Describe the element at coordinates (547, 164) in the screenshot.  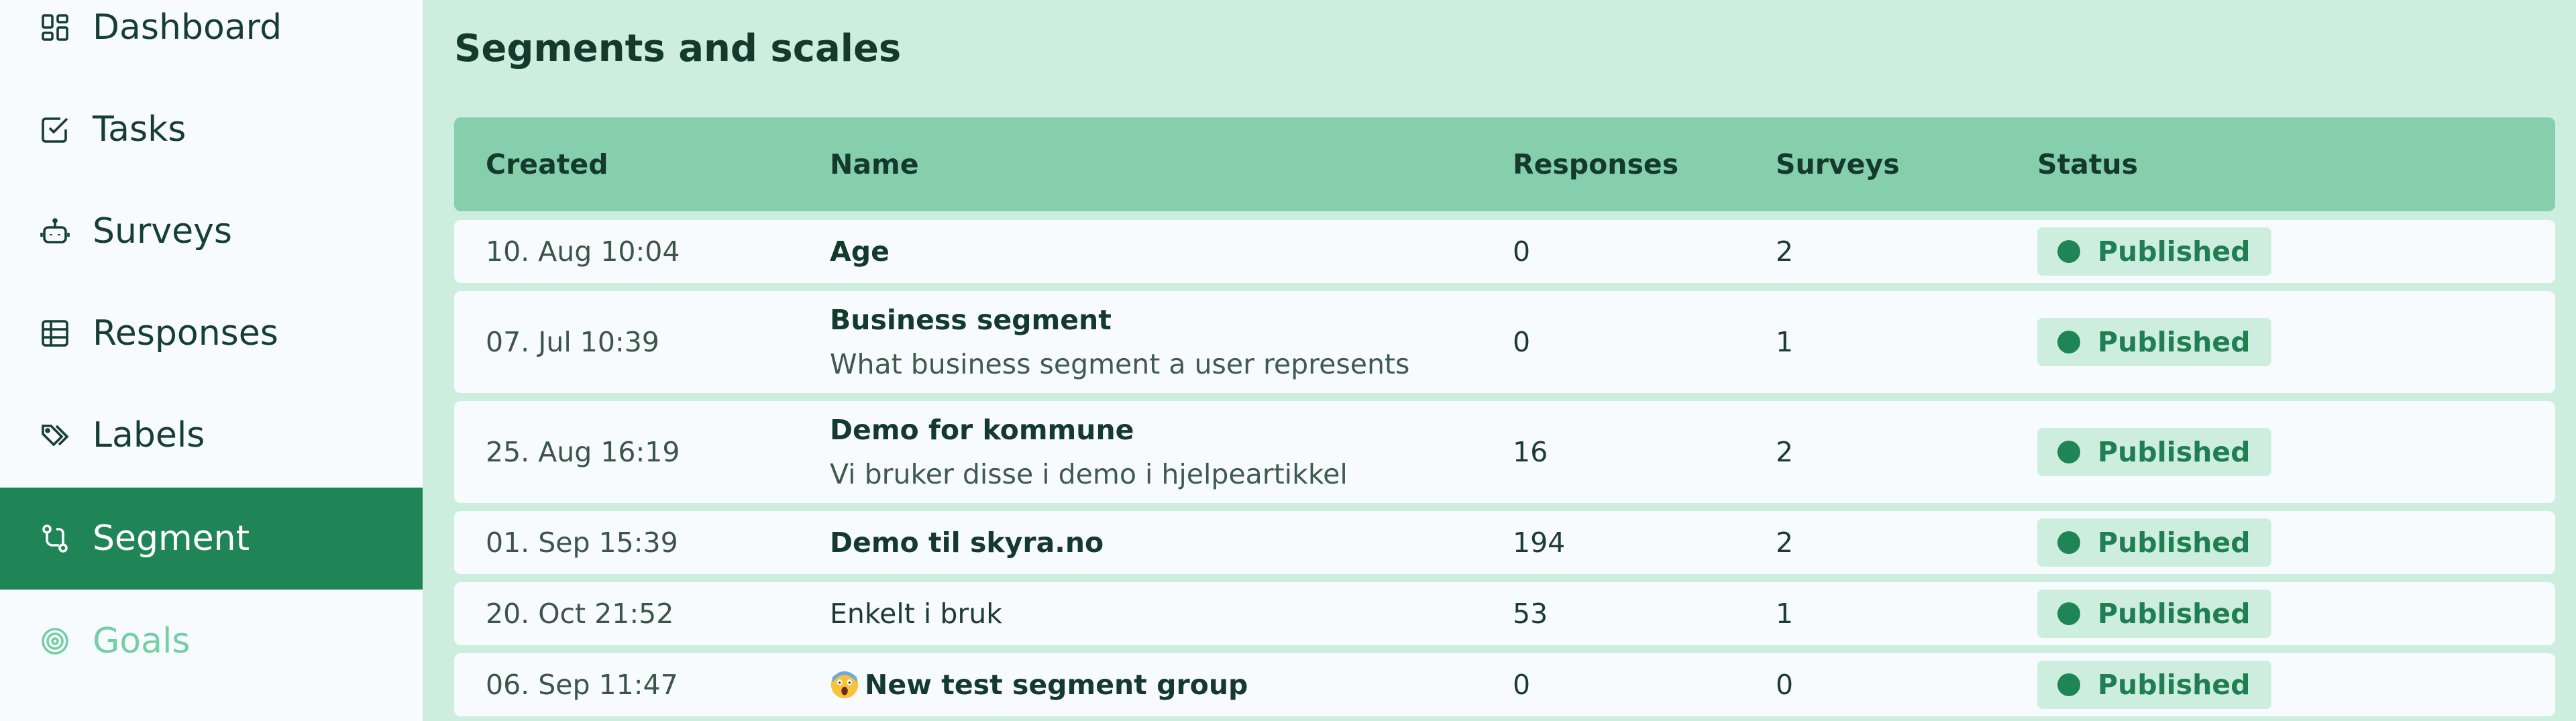
I see `column-header-created: Created` at that location.